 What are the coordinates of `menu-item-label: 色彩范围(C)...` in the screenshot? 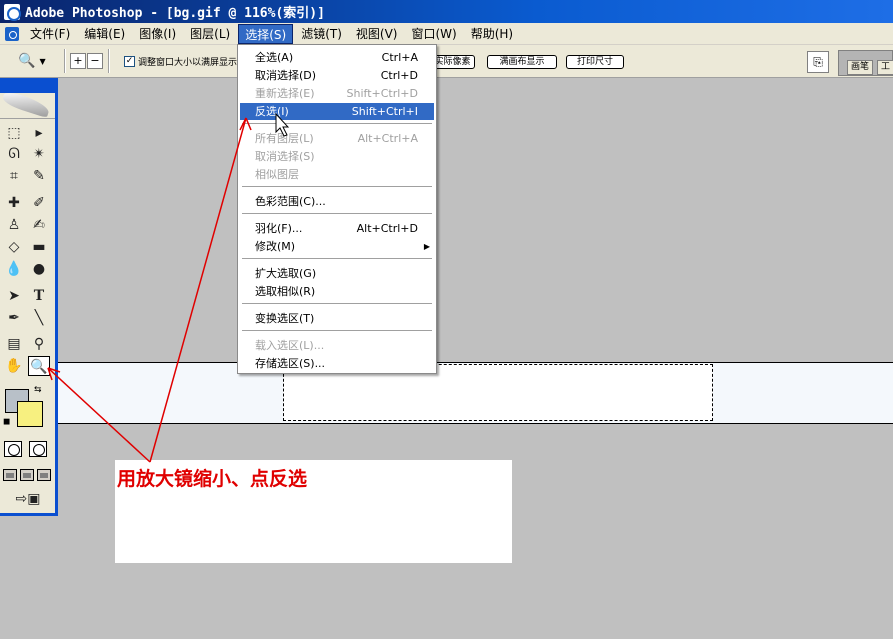 It's located at (290, 201).